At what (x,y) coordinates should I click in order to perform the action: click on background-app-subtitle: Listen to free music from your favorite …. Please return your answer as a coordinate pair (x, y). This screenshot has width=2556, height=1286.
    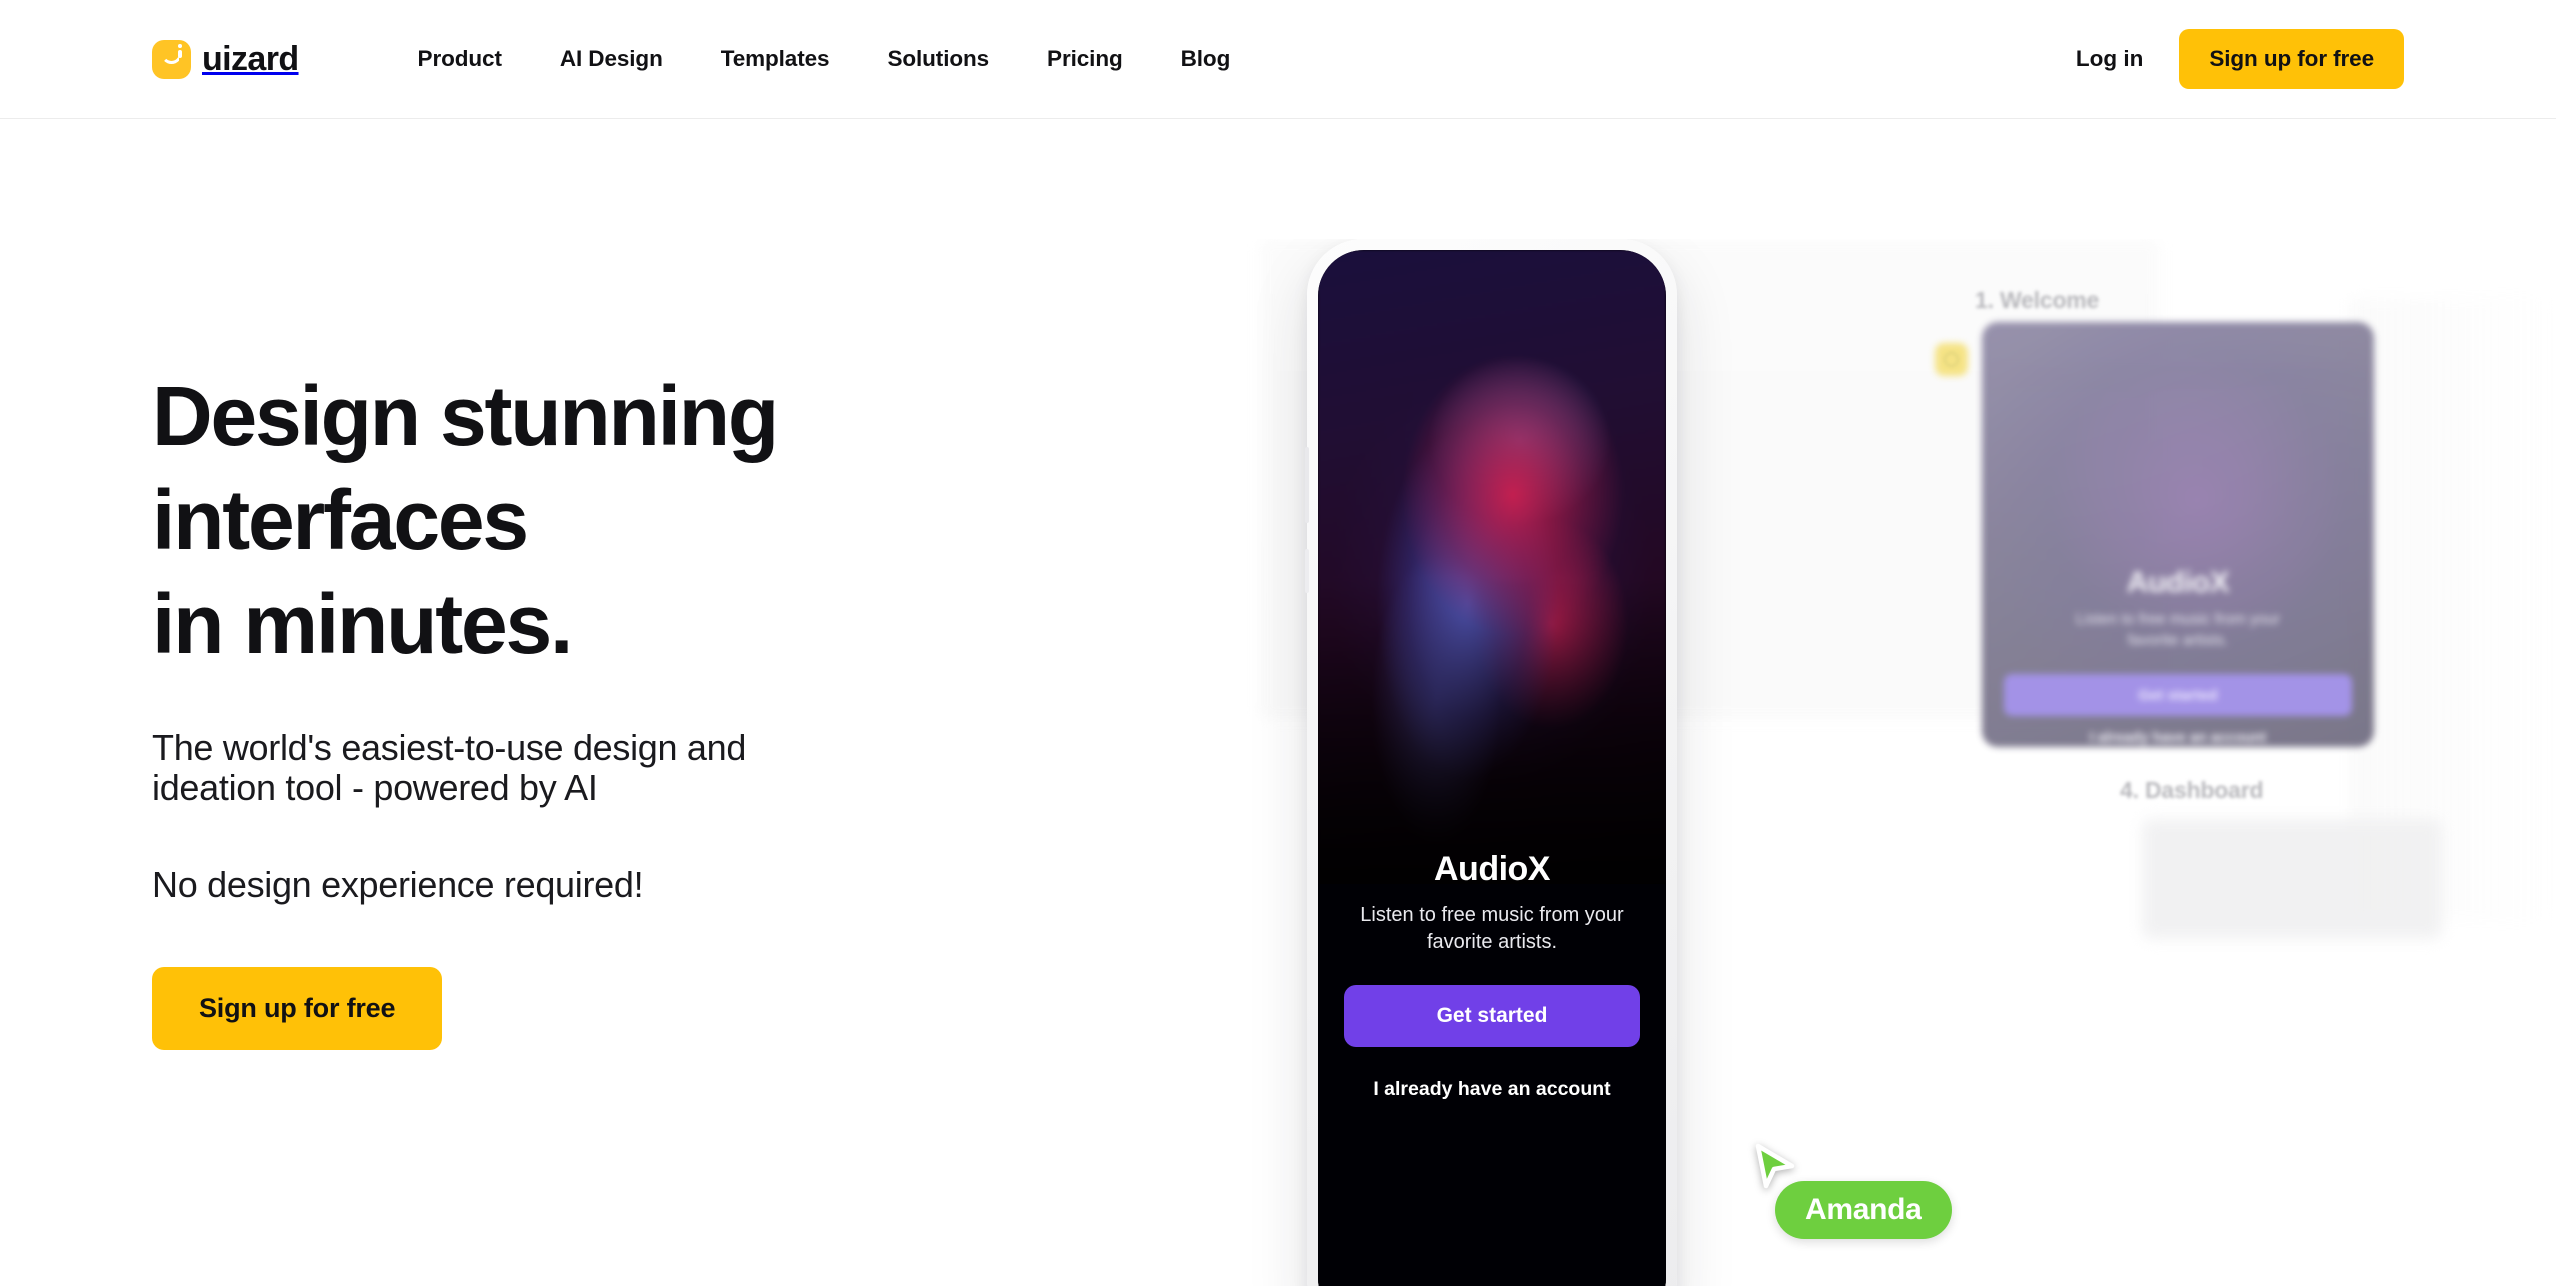
    Looking at the image, I should click on (2178, 631).